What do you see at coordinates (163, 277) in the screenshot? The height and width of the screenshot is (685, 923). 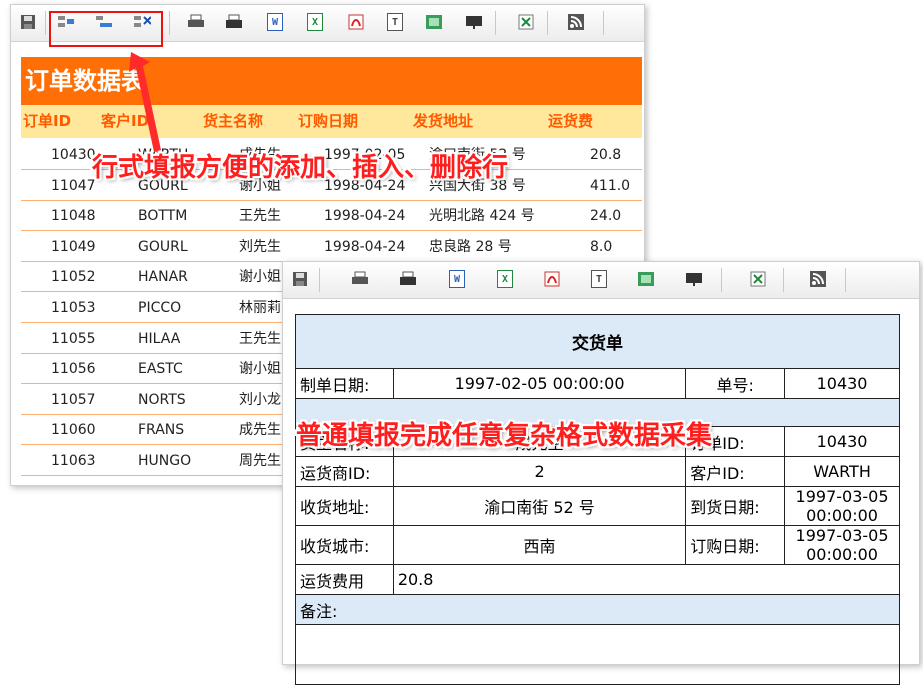 I see `table-cell: HANAR` at bounding box center [163, 277].